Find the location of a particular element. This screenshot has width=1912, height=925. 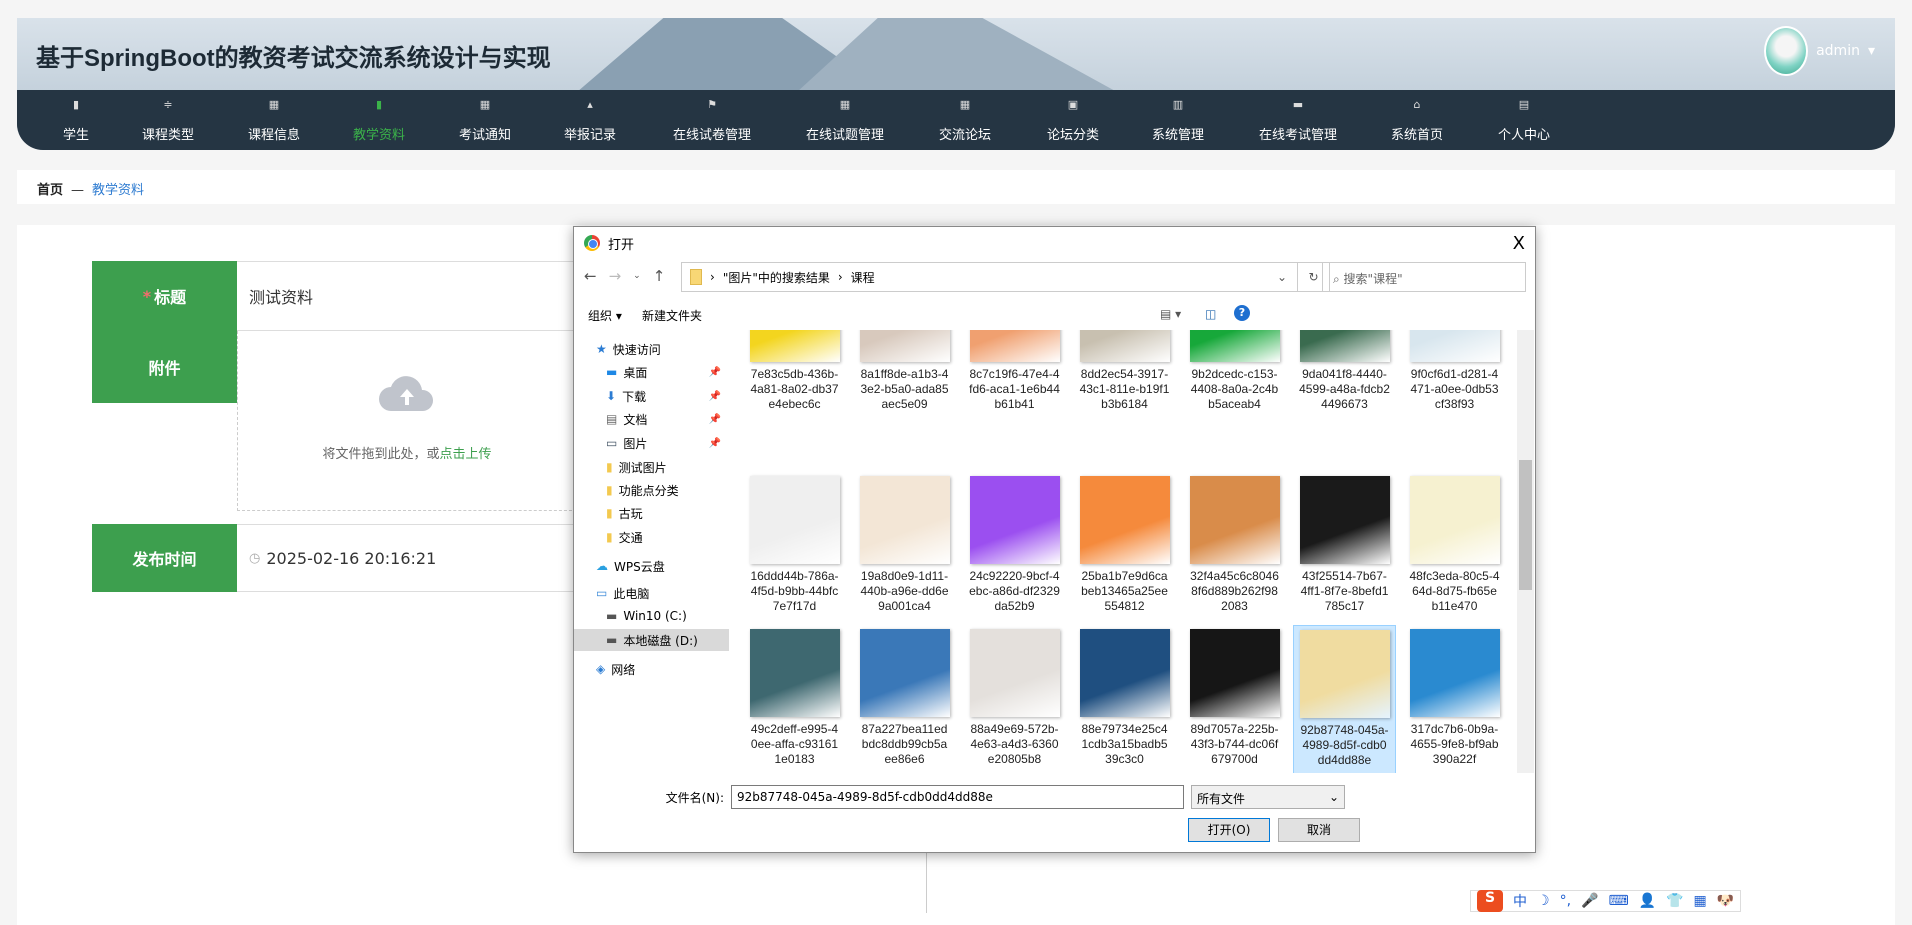

nav-item: ▤ 个人中心 is located at coordinates (1524, 120).